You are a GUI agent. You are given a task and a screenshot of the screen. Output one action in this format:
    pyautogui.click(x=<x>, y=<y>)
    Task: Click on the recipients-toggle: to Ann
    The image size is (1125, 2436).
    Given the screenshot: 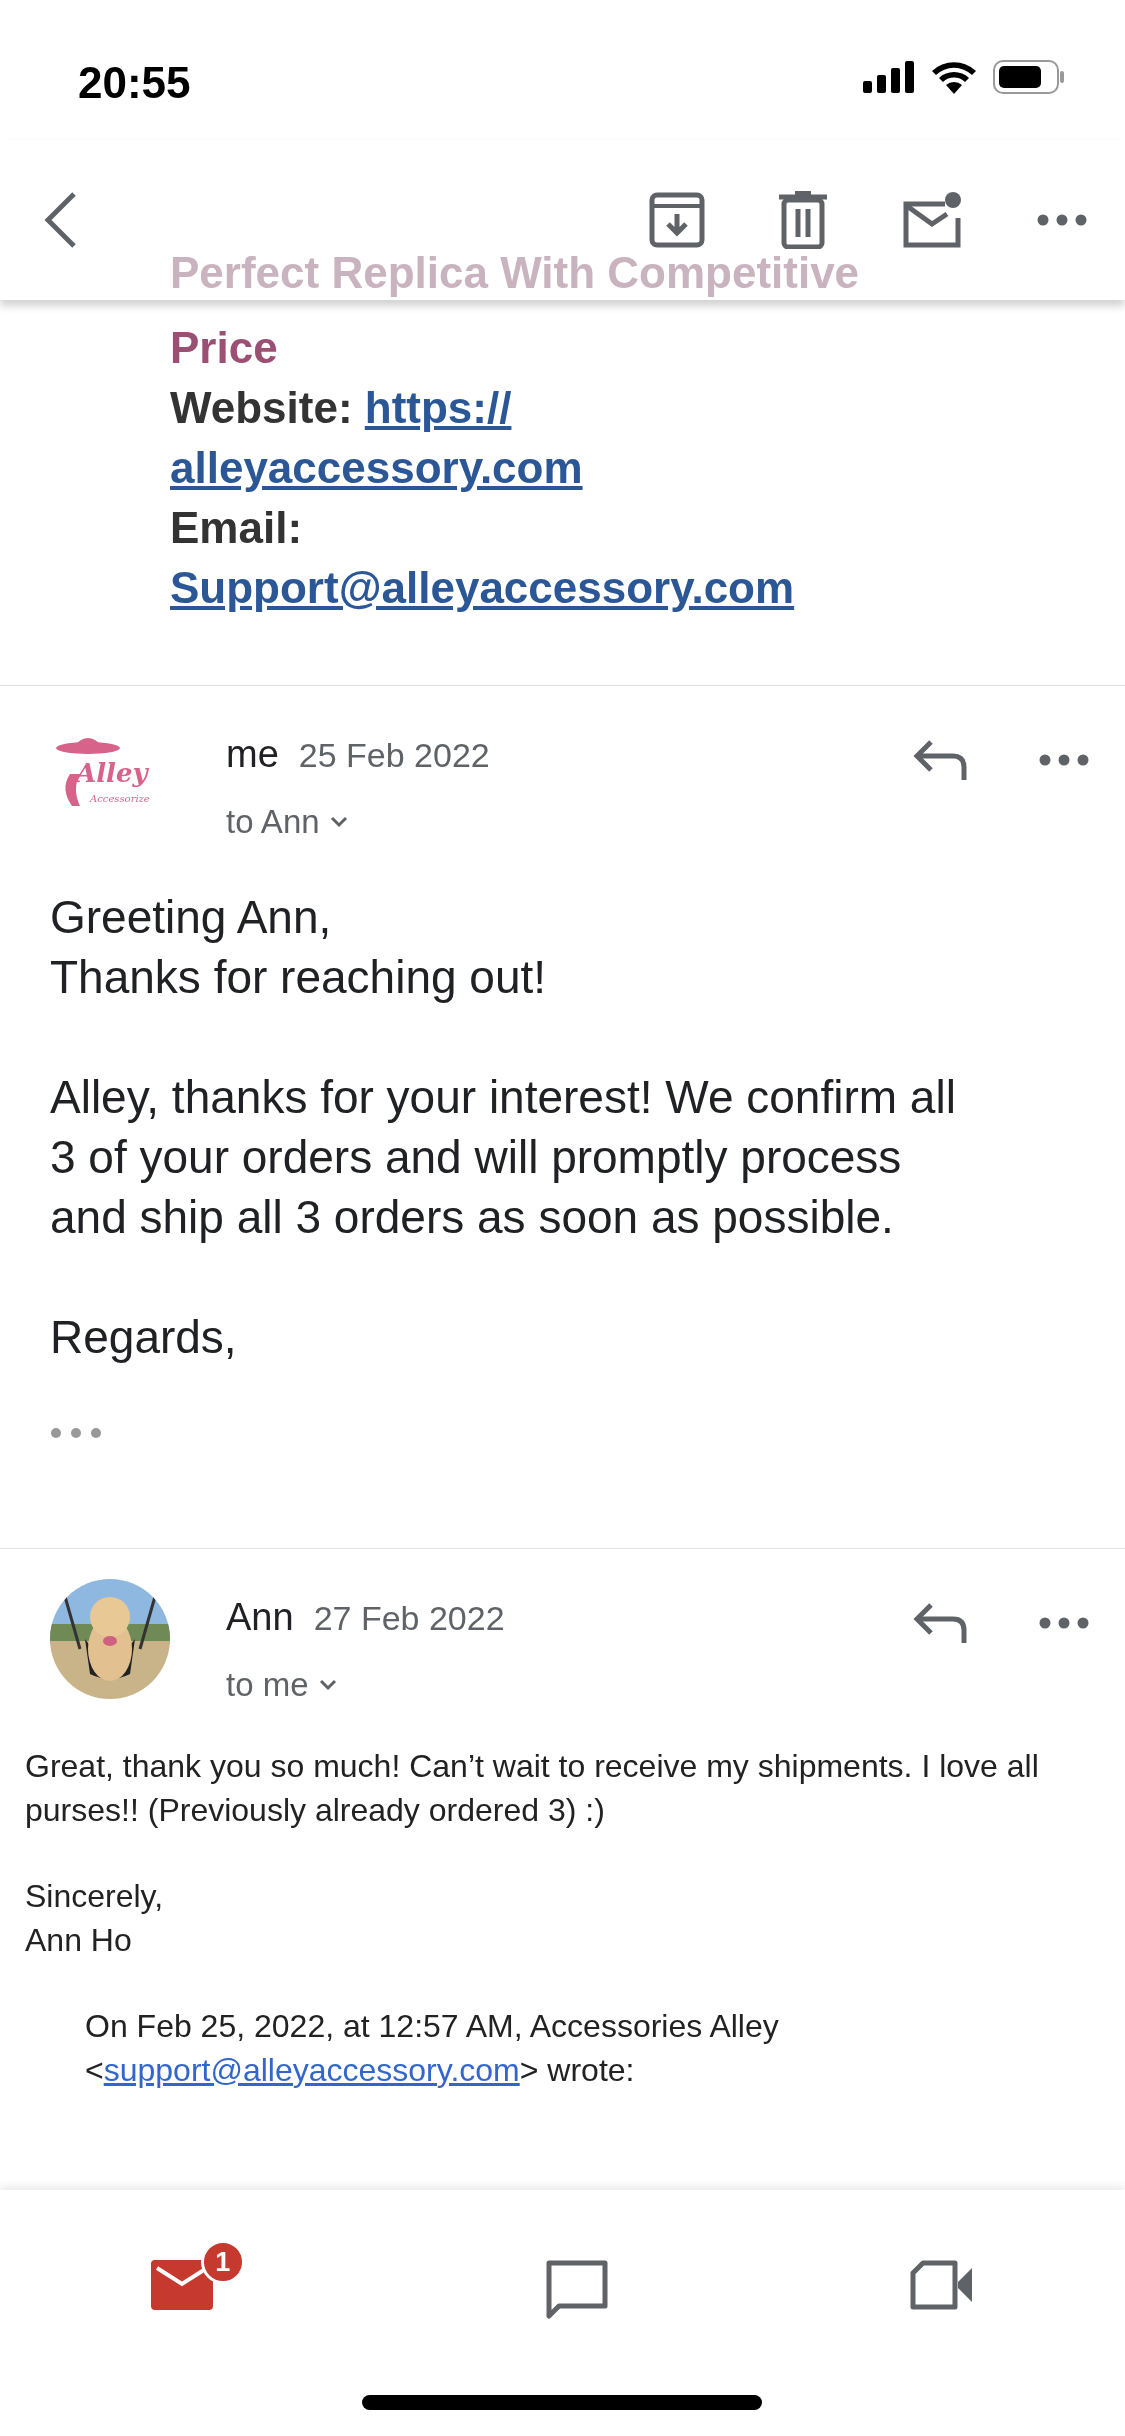 What is the action you would take?
    pyautogui.click(x=287, y=822)
    